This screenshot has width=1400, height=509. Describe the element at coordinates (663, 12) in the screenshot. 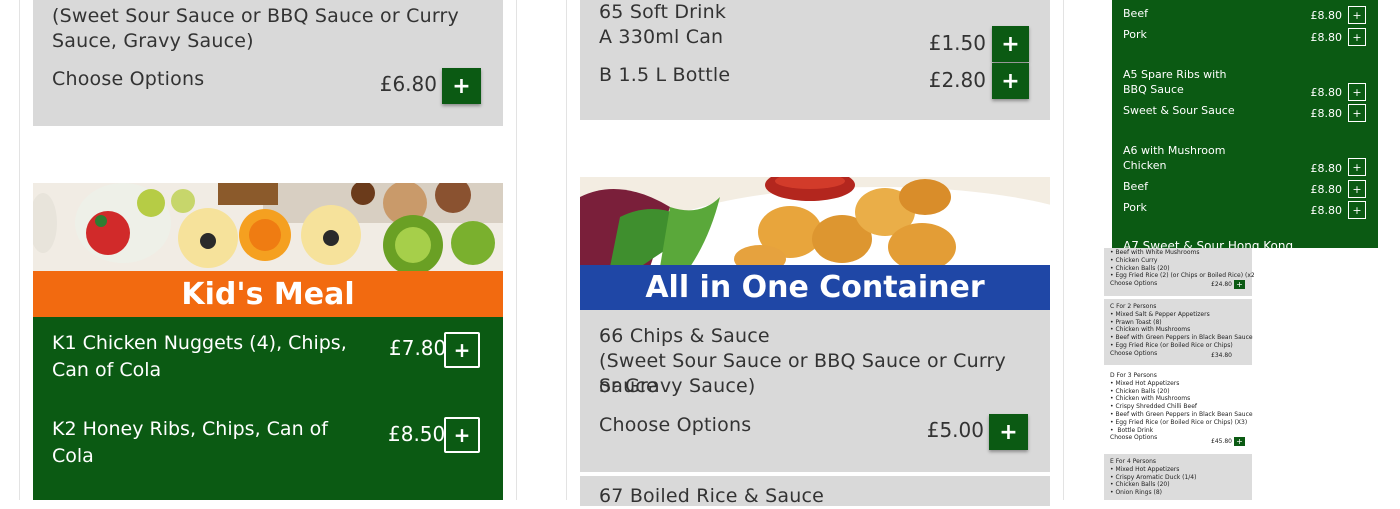

I see `item-title: 65 Soft Drink` at that location.